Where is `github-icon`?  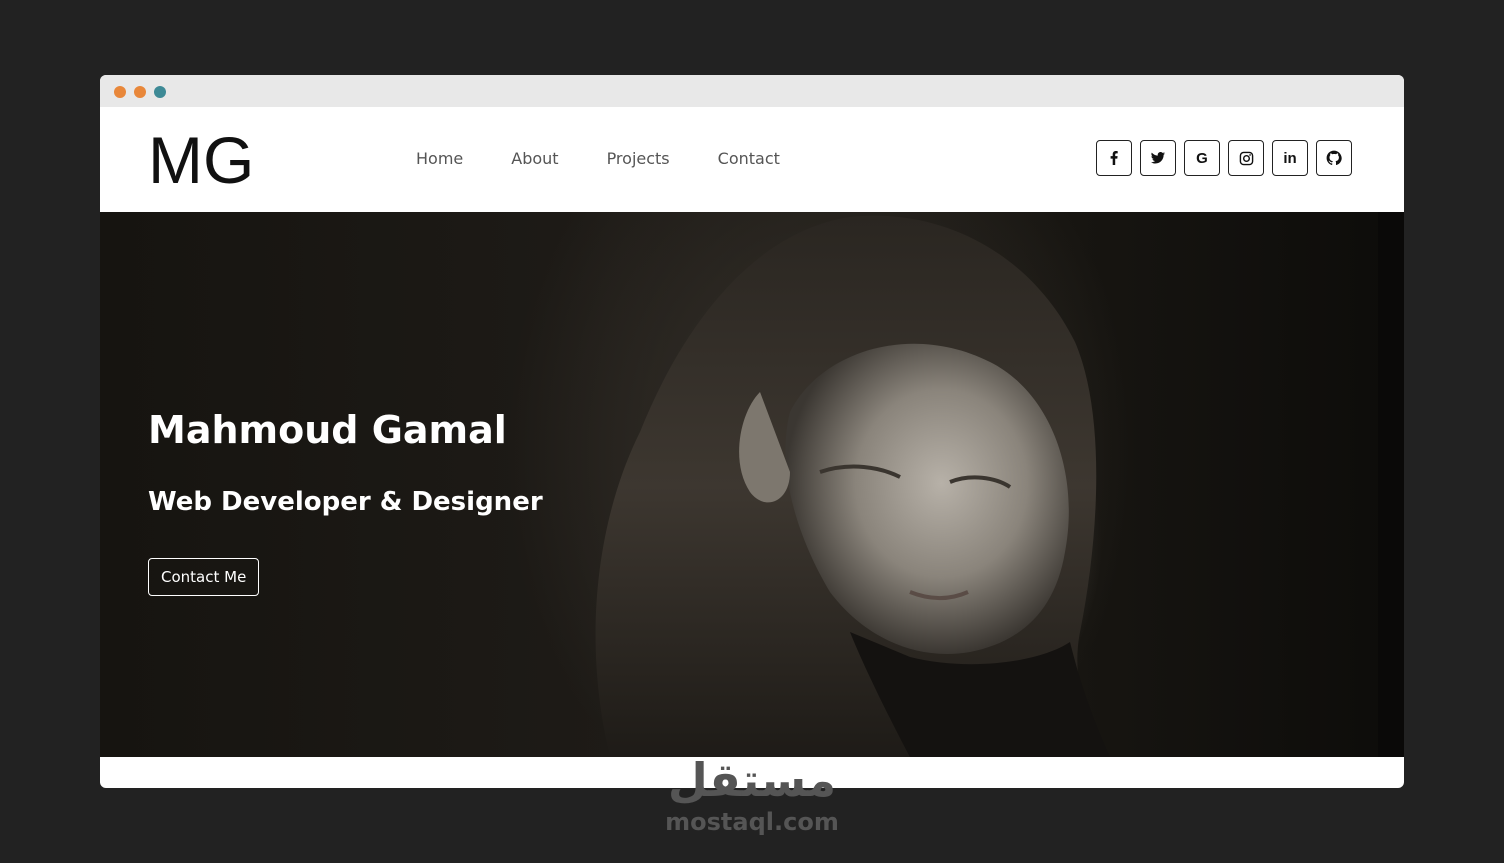 github-icon is located at coordinates (1334, 158).